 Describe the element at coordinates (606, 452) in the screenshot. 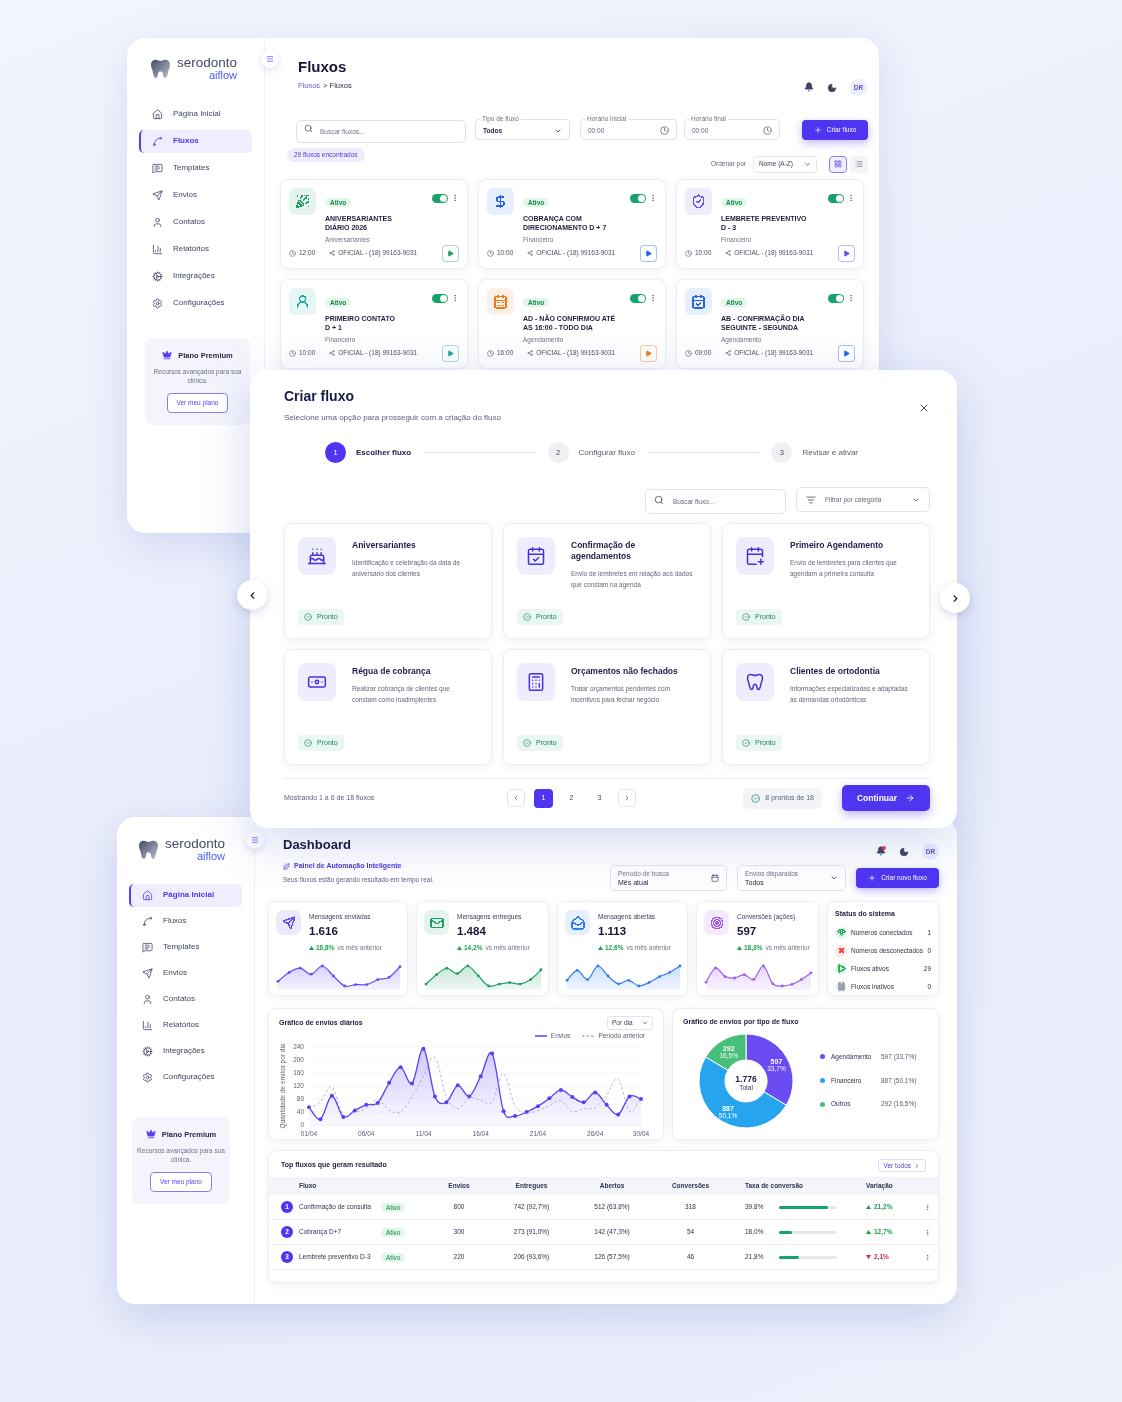

I see `step-label: Configurar fluxo` at that location.